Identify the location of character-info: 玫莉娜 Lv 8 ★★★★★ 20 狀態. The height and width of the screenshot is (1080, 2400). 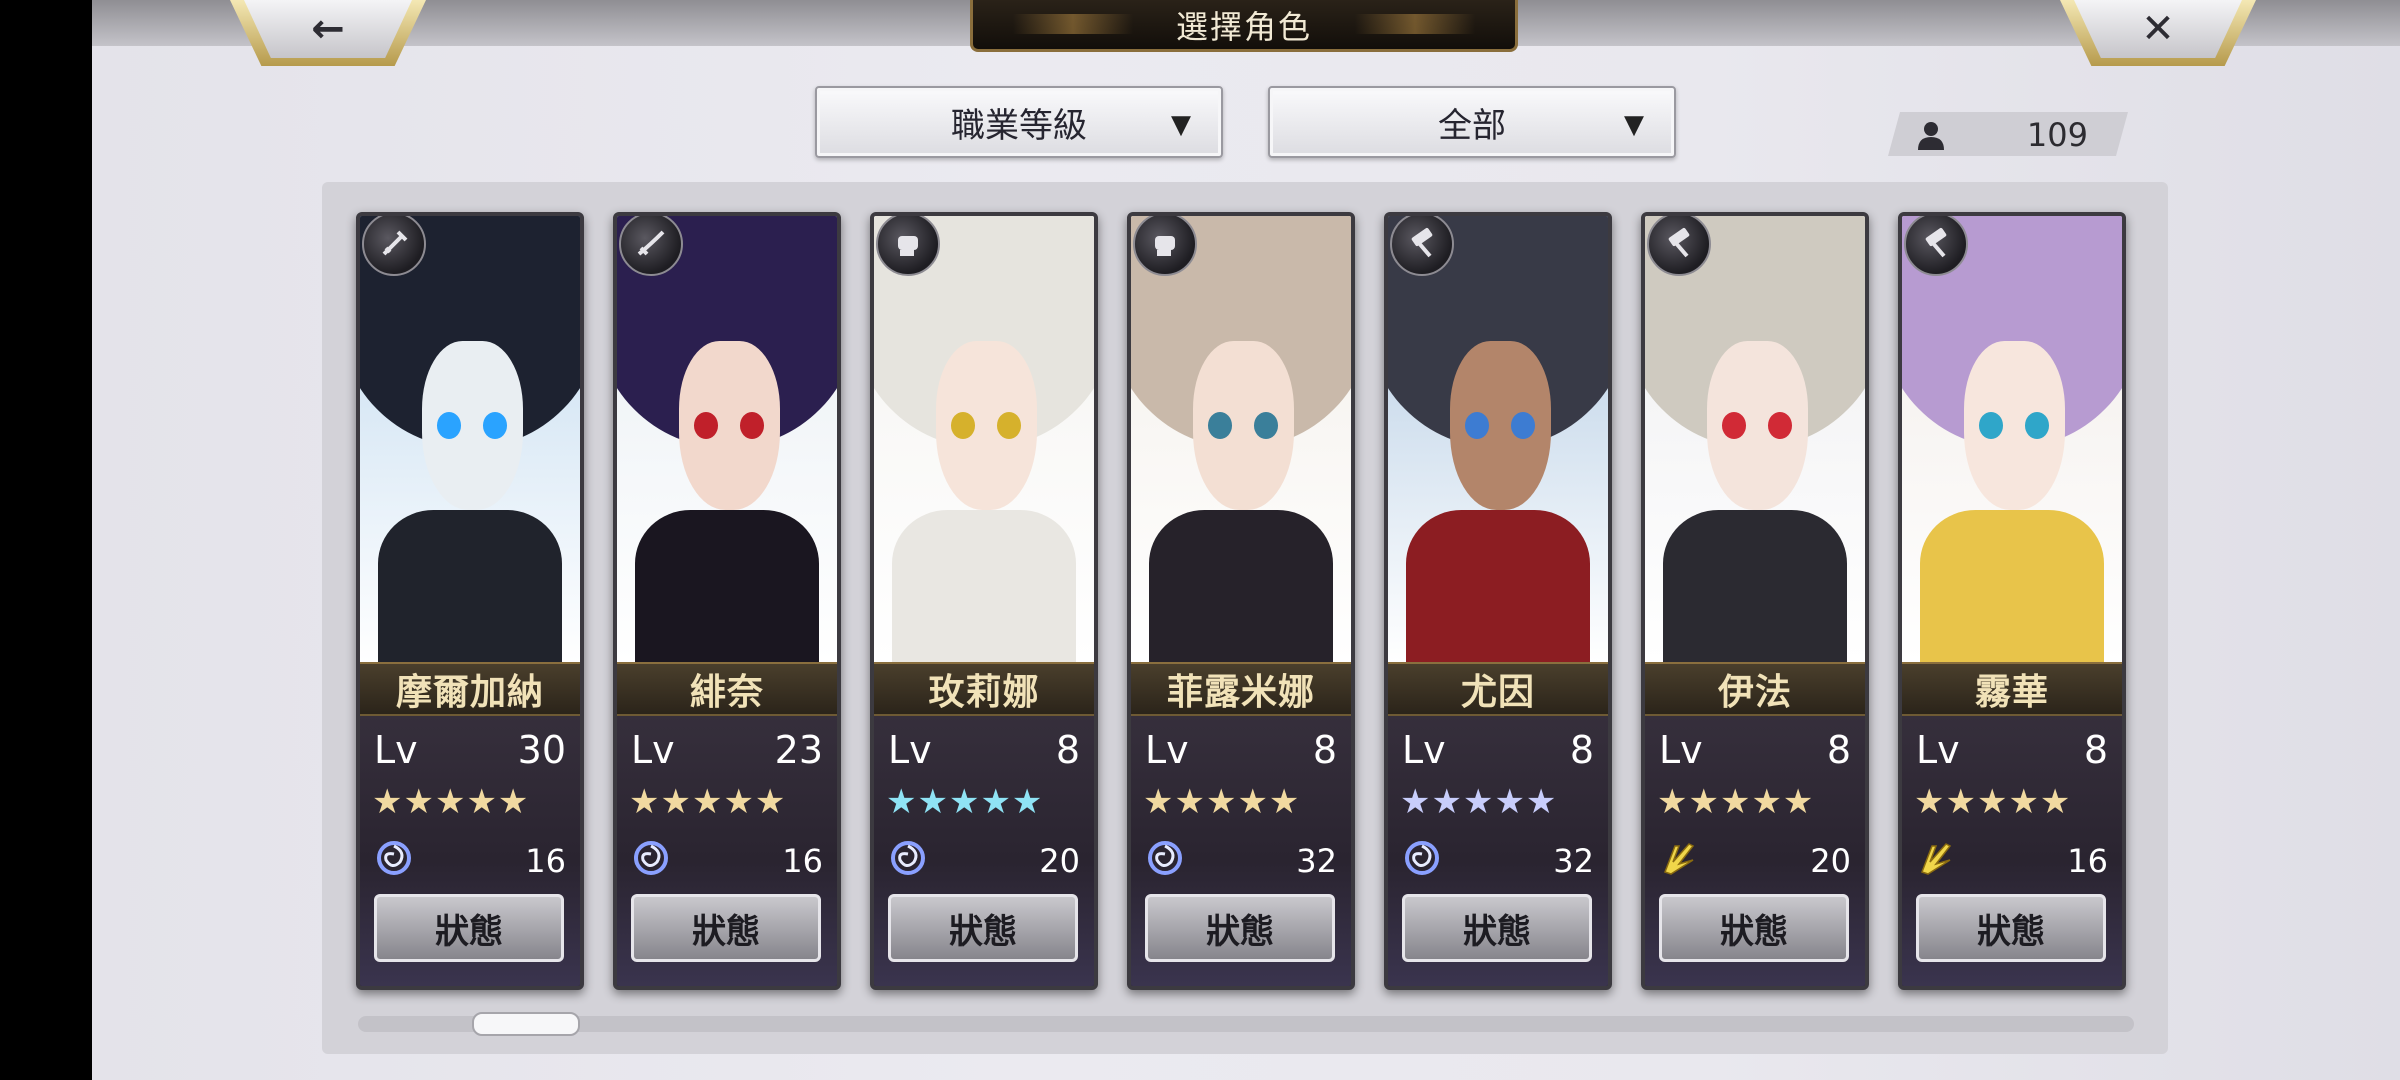
(984, 824).